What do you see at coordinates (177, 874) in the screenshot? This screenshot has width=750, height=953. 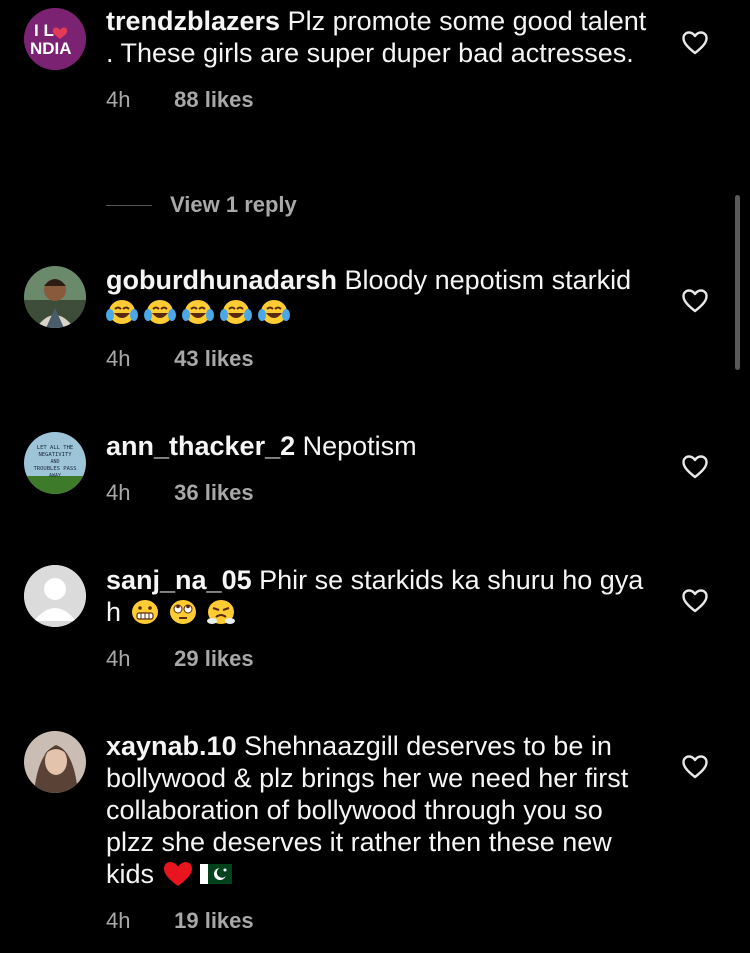 I see `red-heart-icon` at bounding box center [177, 874].